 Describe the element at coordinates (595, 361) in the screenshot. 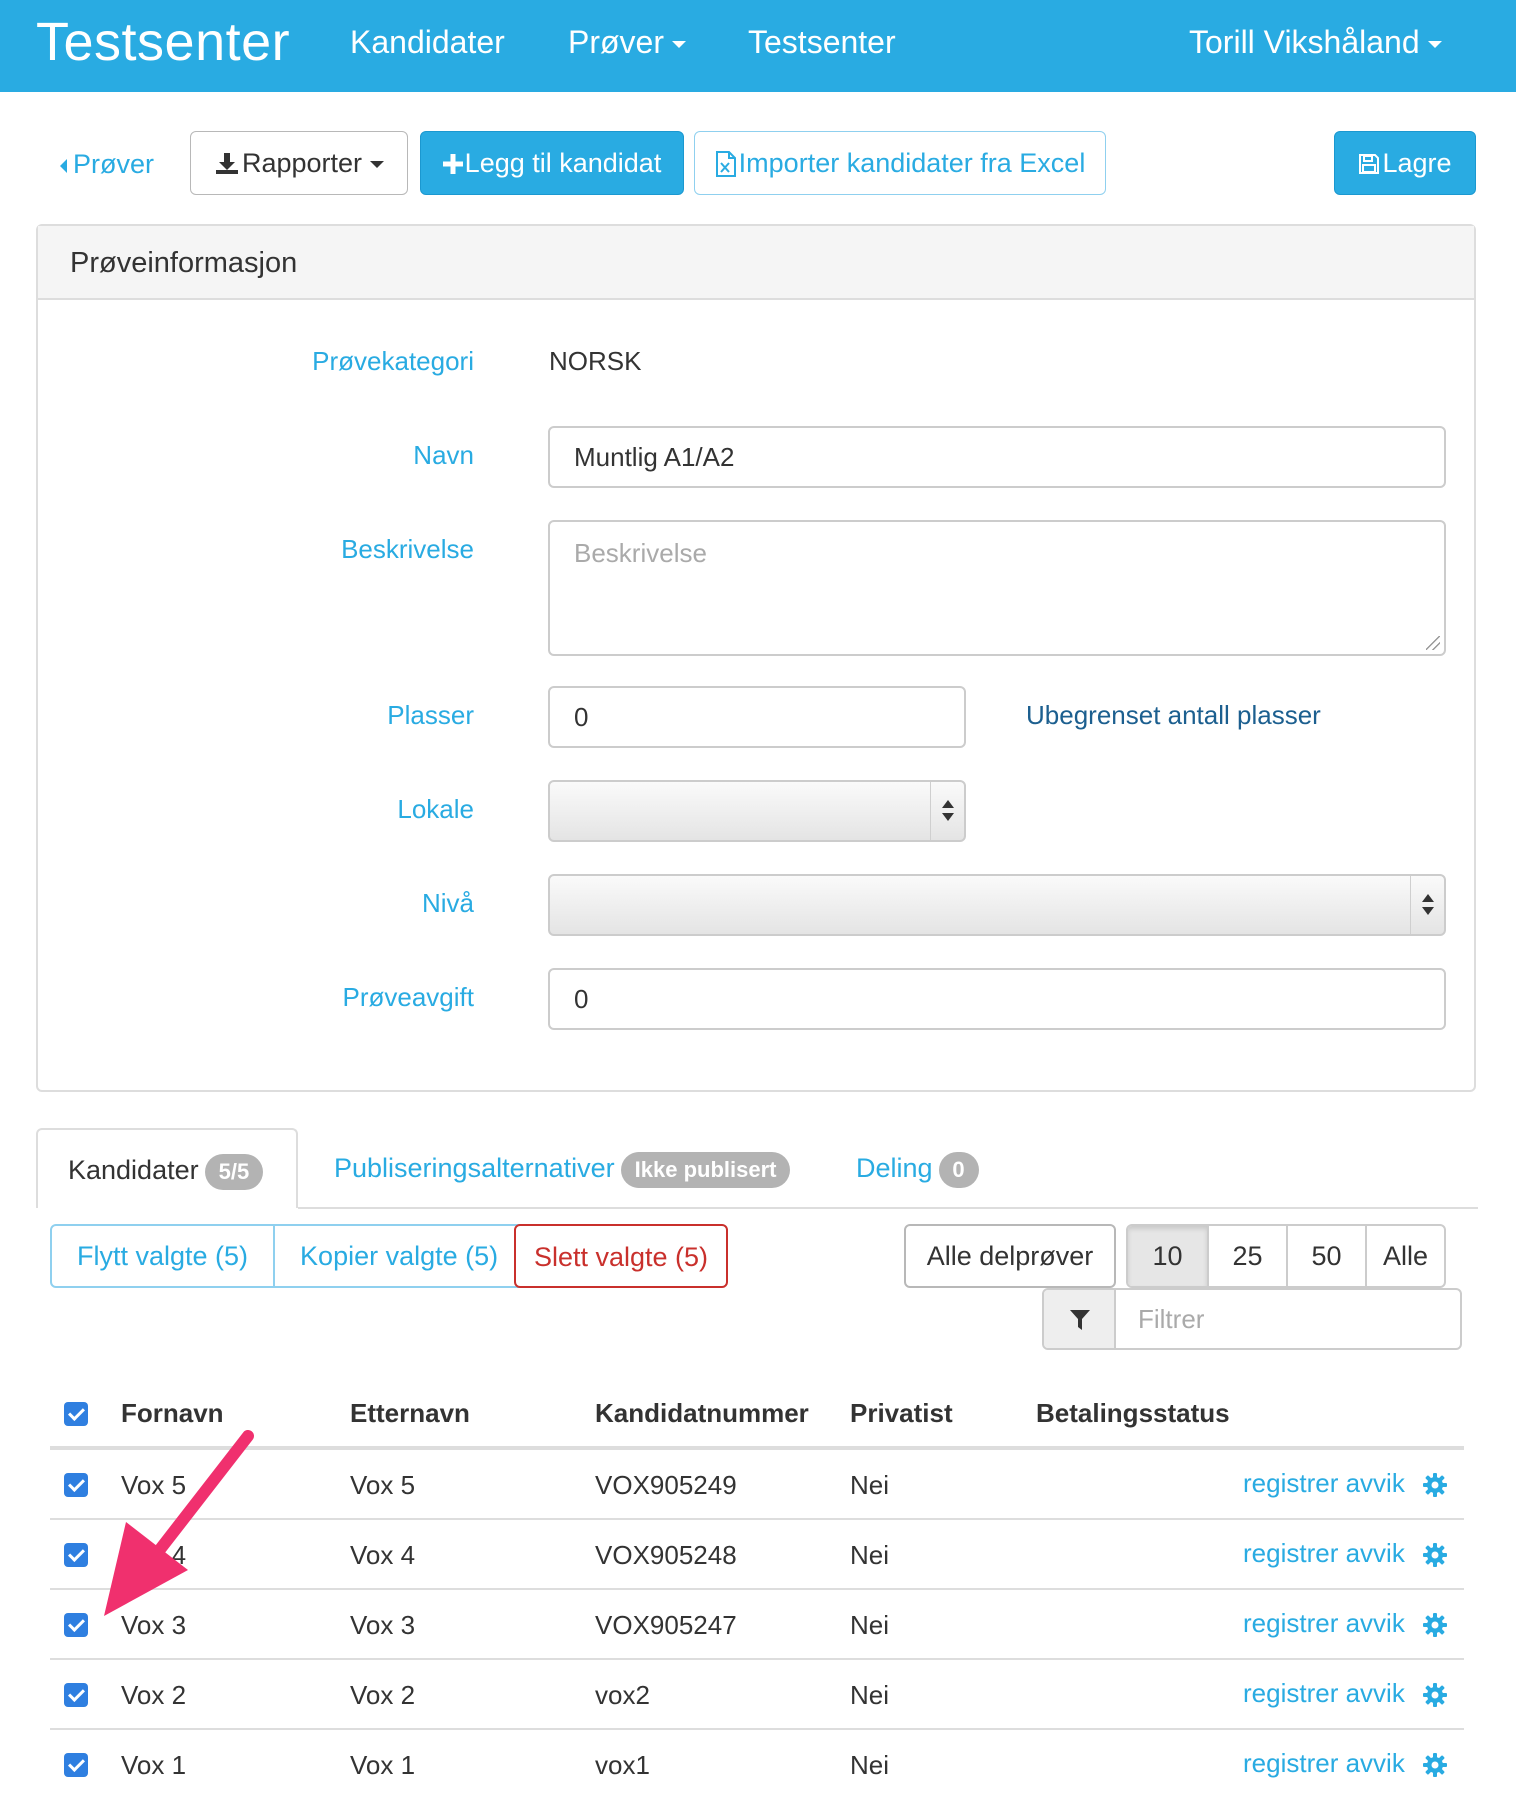

I see `category-value: NORSK` at that location.